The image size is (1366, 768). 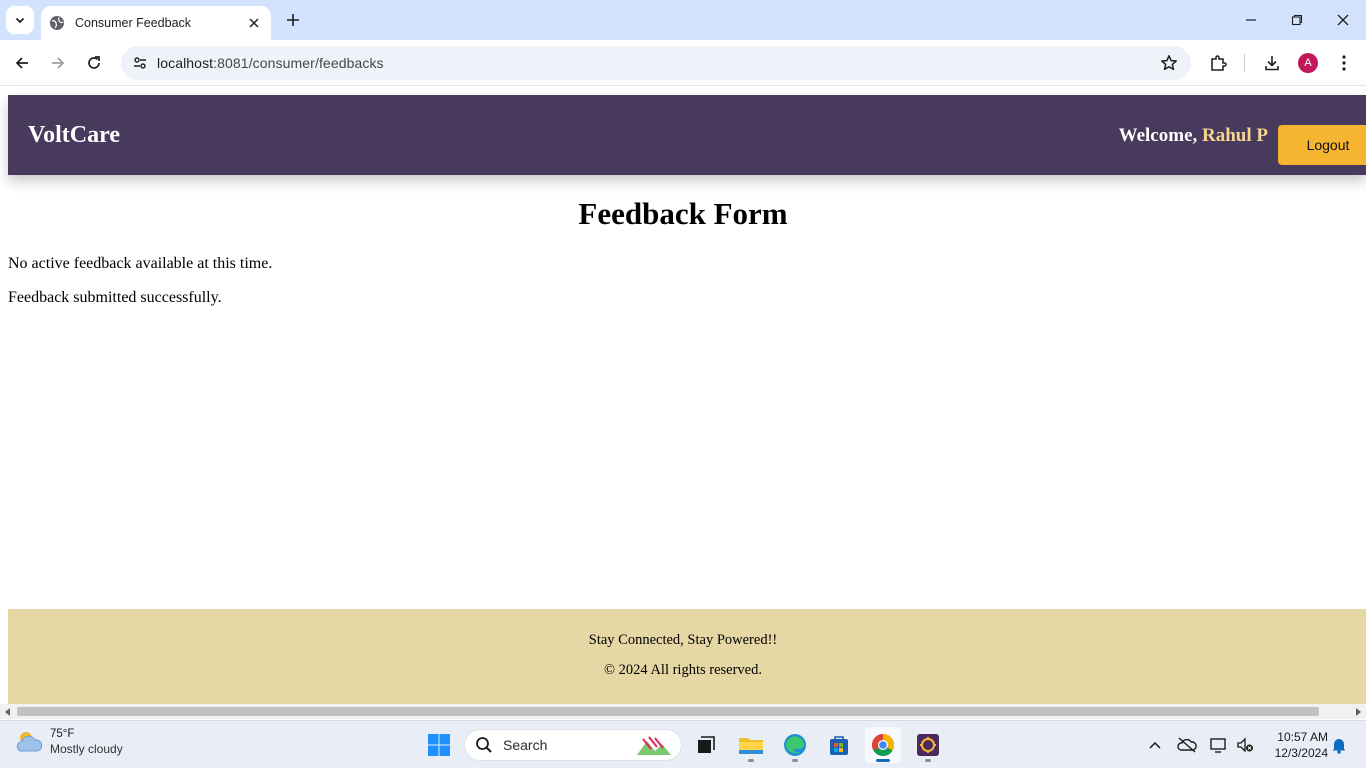 I want to click on chevron-down-icon, so click(x=20, y=20).